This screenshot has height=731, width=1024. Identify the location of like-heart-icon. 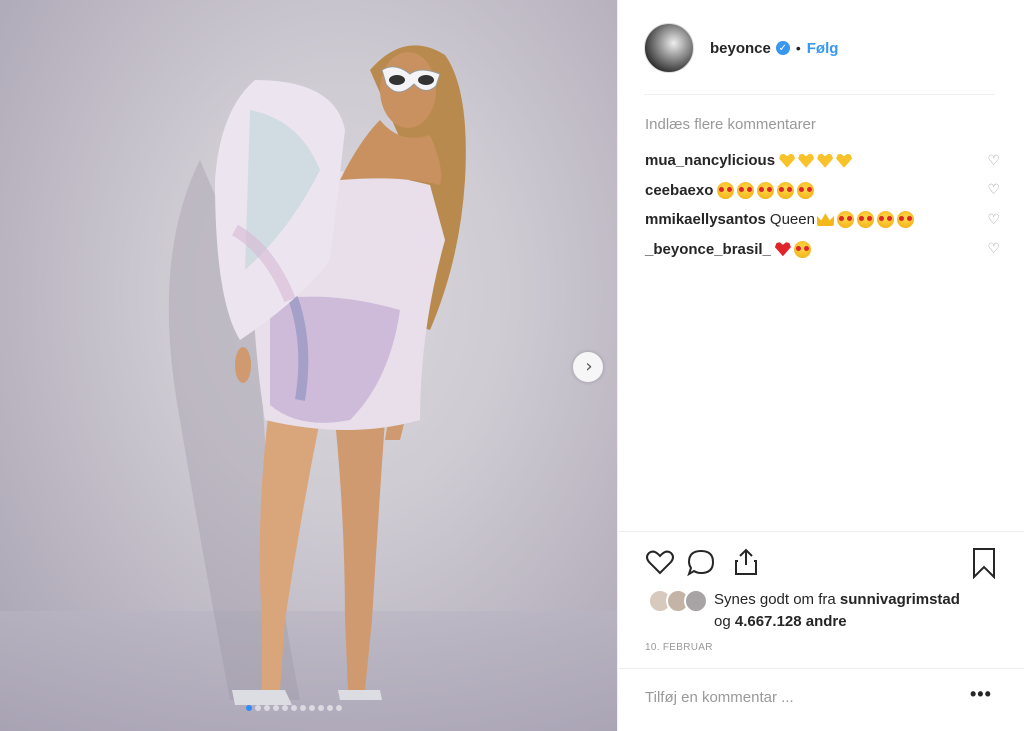
(660, 562).